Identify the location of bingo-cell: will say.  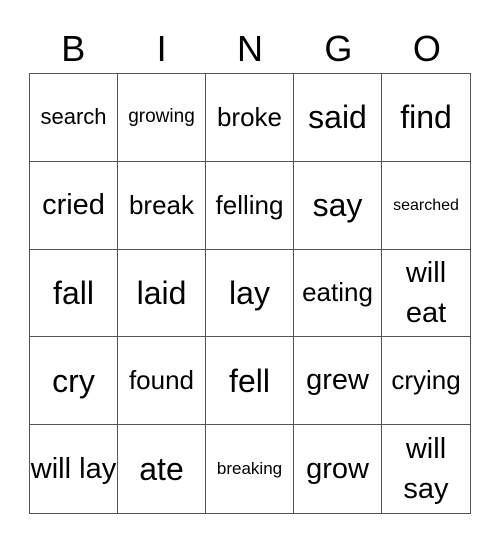
(426, 469).